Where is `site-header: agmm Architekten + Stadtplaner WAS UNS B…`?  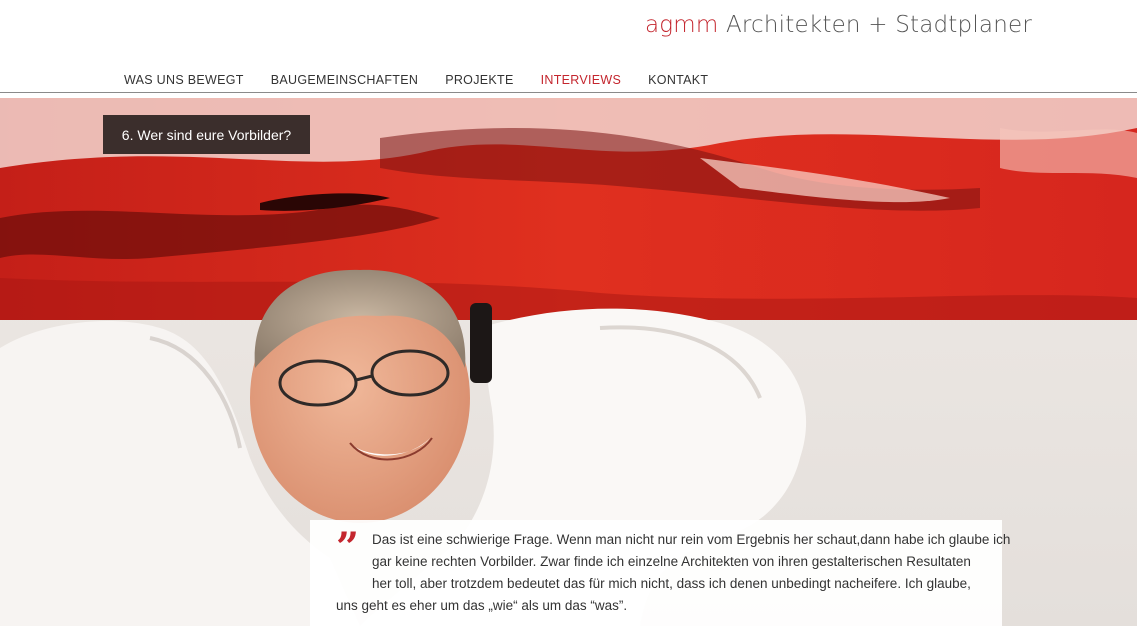 site-header: agmm Architekten + Stadtplaner WAS UNS B… is located at coordinates (568, 46).